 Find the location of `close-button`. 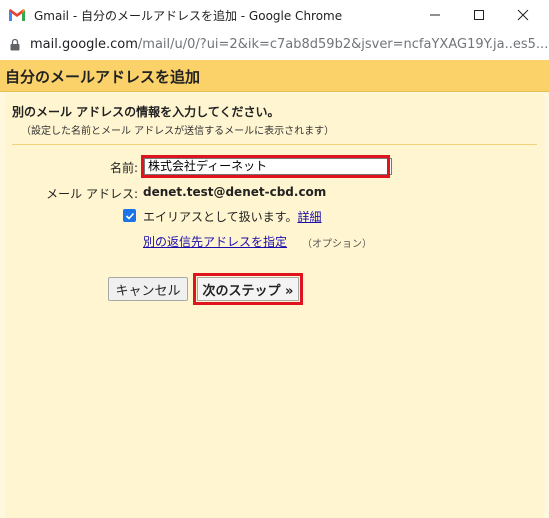

close-button is located at coordinates (523, 15).